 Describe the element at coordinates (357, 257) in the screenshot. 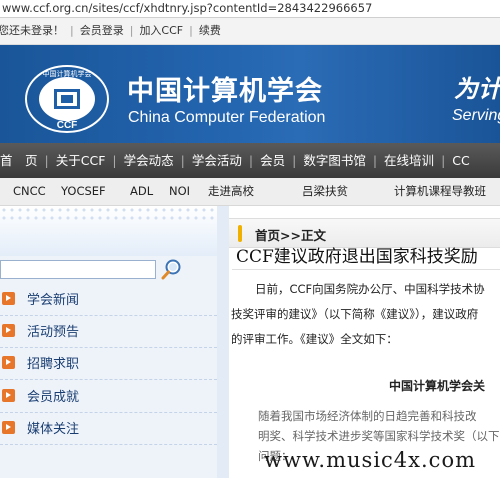

I see `article-title: CCF建议政府退出国家科技奖励` at that location.